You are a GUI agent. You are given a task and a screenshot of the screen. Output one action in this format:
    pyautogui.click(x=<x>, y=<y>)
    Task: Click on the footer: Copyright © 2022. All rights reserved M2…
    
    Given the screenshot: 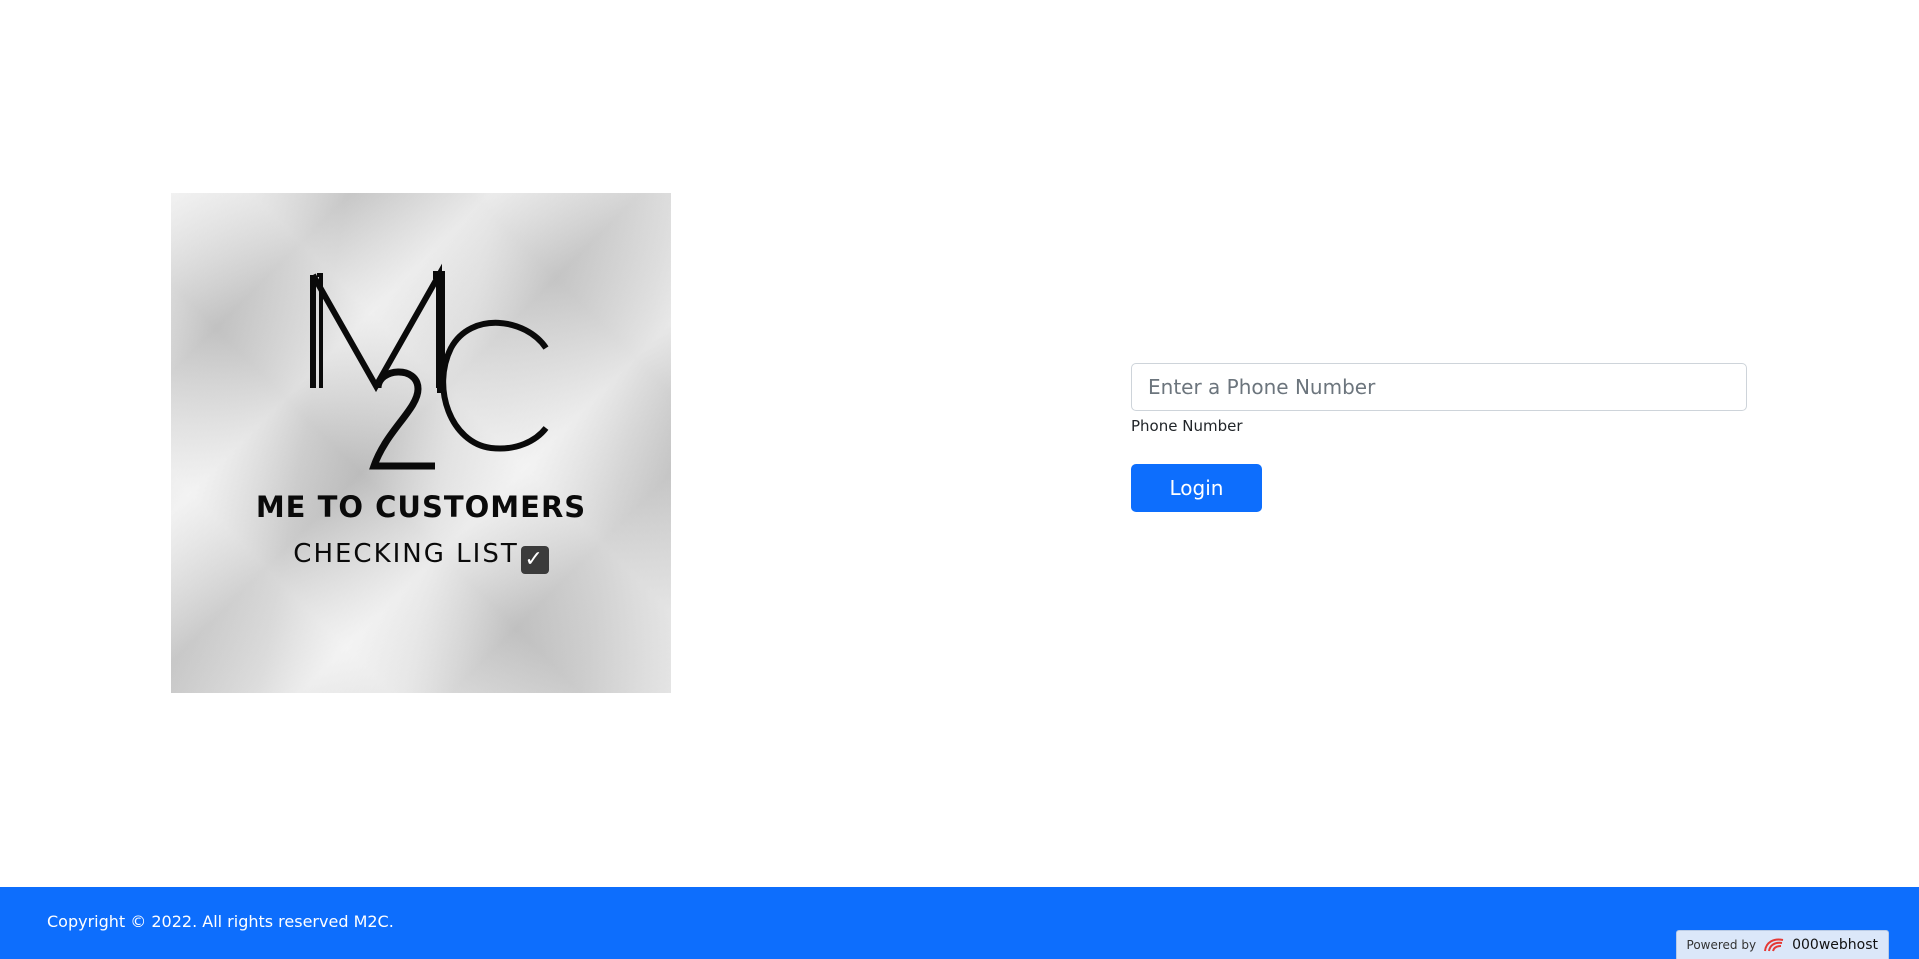 What is the action you would take?
    pyautogui.click(x=959, y=923)
    